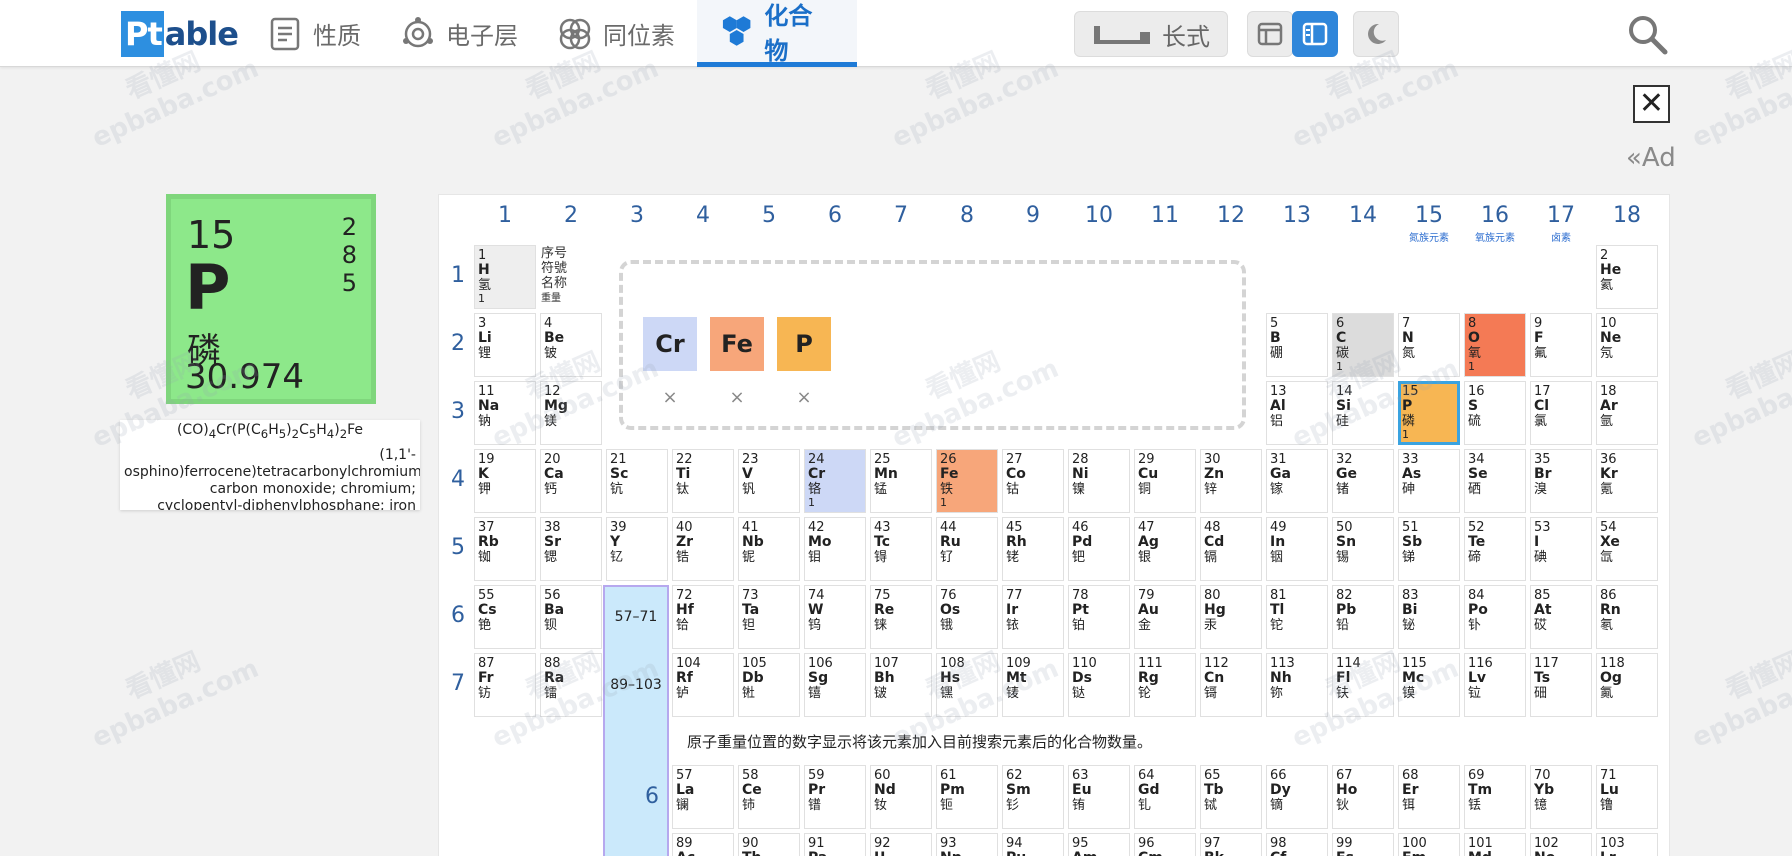 This screenshot has width=1792, height=856. I want to click on element-cell-si: 14 Si 硅, so click(1363, 413).